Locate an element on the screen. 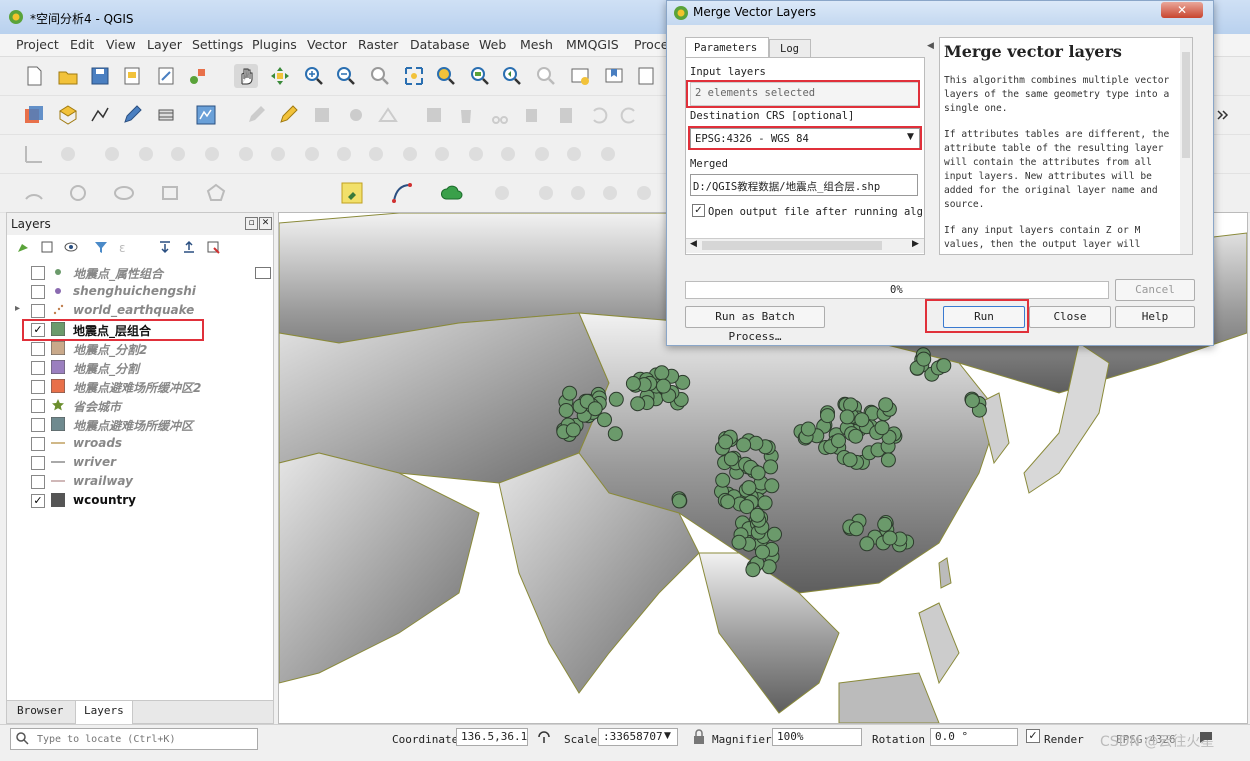  attribute-table-icon is located at coordinates (206, 115).